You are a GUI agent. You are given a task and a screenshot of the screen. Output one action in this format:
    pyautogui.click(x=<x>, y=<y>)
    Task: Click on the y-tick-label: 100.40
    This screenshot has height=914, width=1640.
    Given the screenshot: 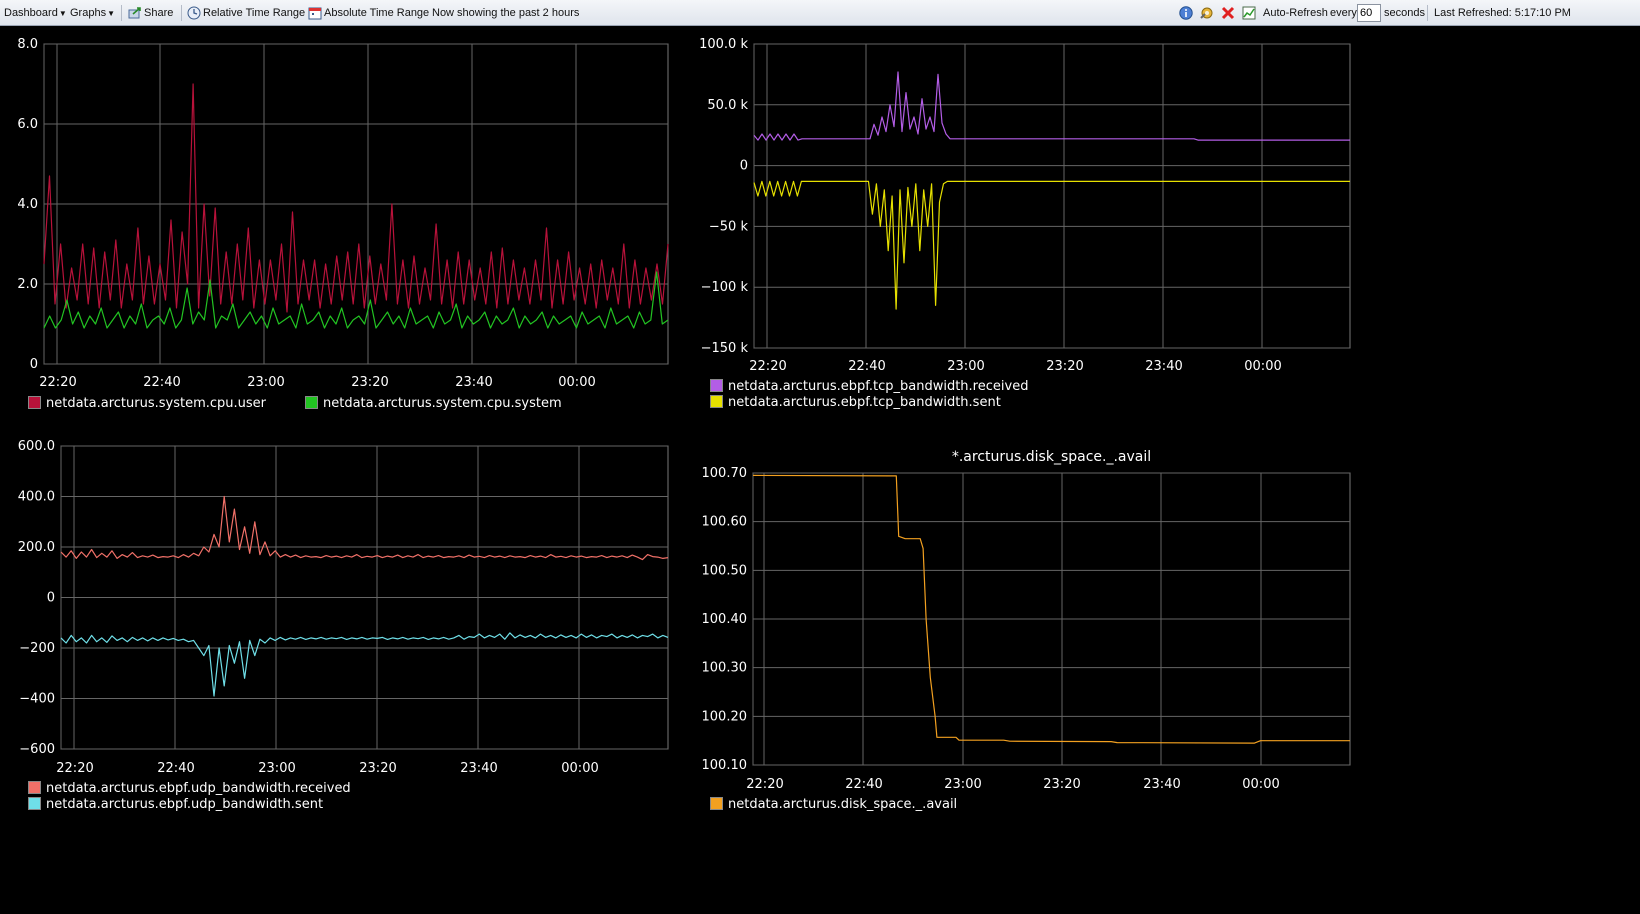 What is the action you would take?
    pyautogui.click(x=725, y=619)
    